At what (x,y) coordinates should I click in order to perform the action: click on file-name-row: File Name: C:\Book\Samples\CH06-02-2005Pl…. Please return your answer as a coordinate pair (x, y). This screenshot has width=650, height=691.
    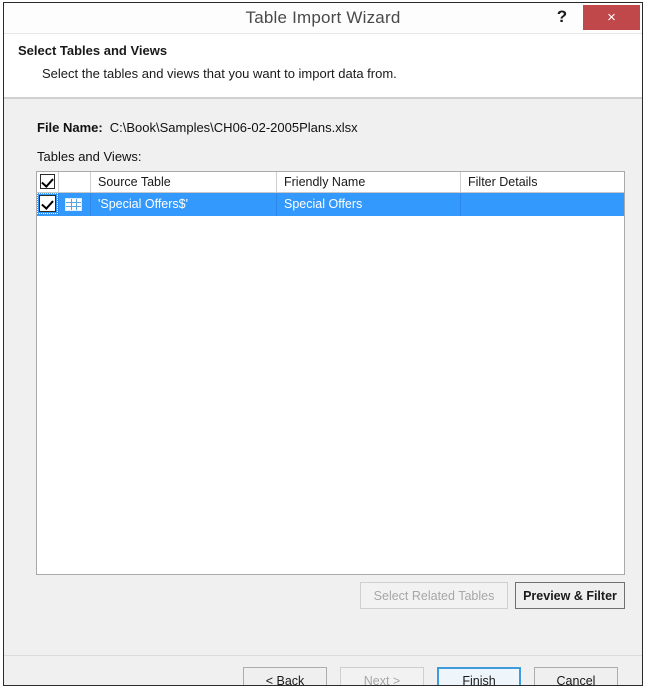
    Looking at the image, I should click on (197, 127).